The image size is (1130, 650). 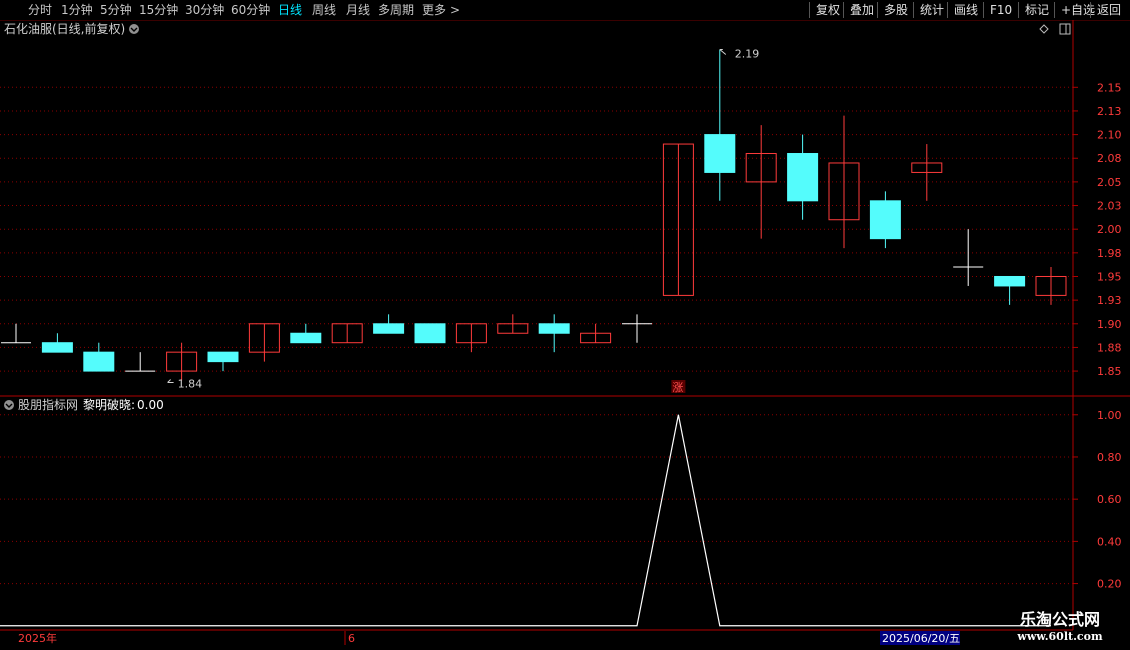 I want to click on period-tab-0: 分时, so click(x=40, y=10).